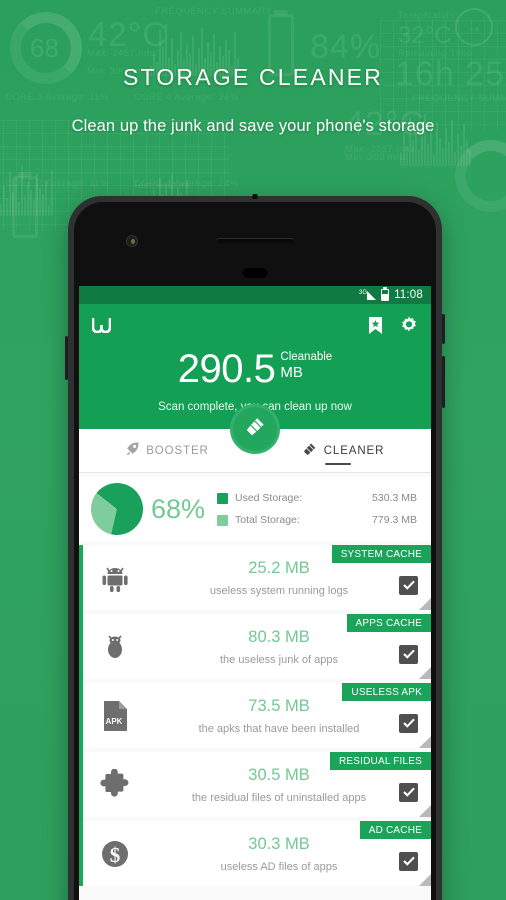 This screenshot has height=900, width=506. I want to click on earpiece-speaker, so click(255, 240).